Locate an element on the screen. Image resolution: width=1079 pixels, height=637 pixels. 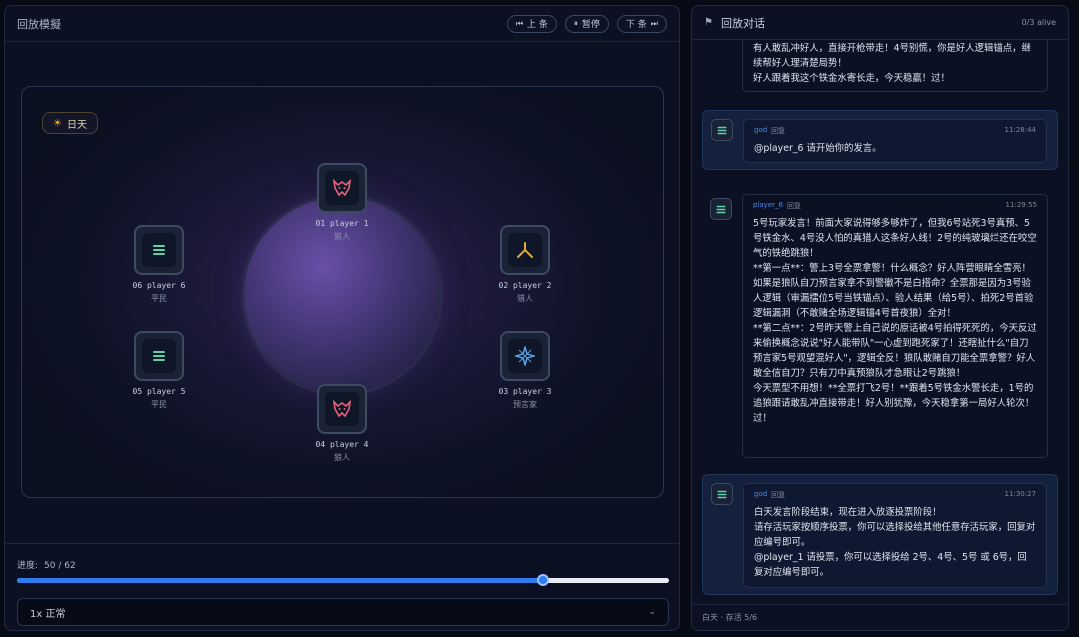
seat-player-4: 04 player 4 狼人 is located at coordinates (342, 423).